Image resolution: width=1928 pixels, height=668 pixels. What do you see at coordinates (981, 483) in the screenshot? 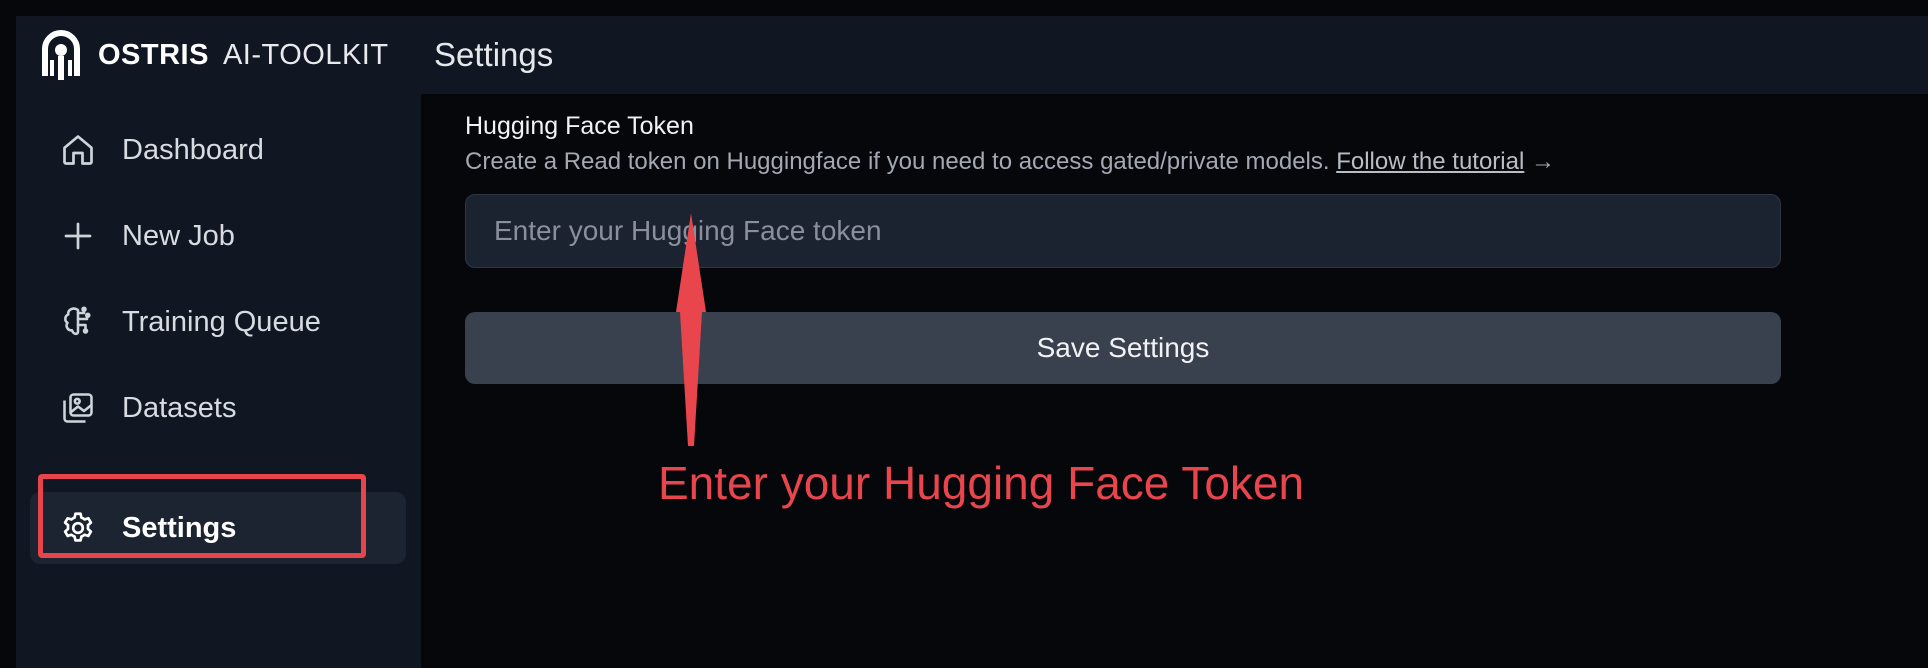
I see `annotation-label: Enter your Hugging Face Token` at bounding box center [981, 483].